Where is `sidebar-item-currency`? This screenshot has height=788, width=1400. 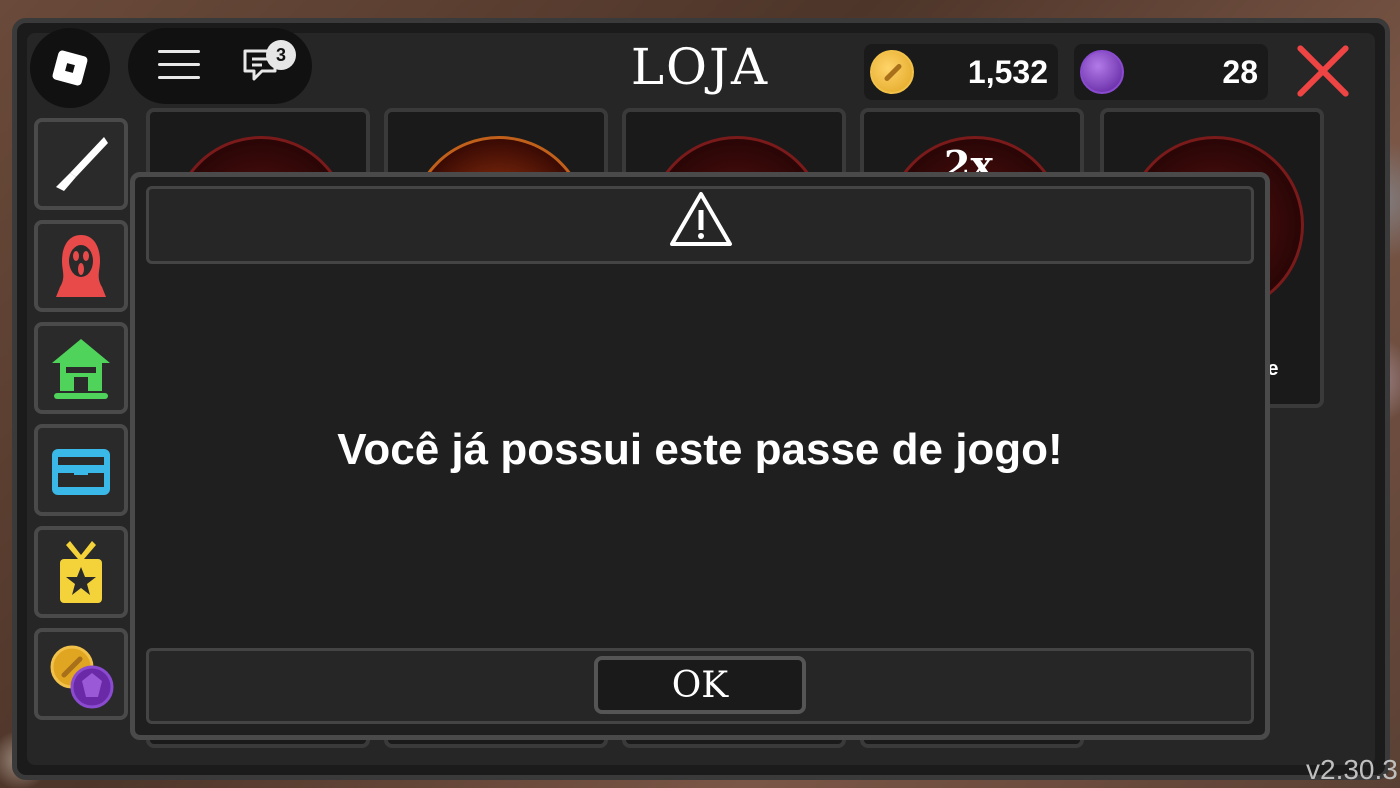
sidebar-item-currency is located at coordinates (81, 674).